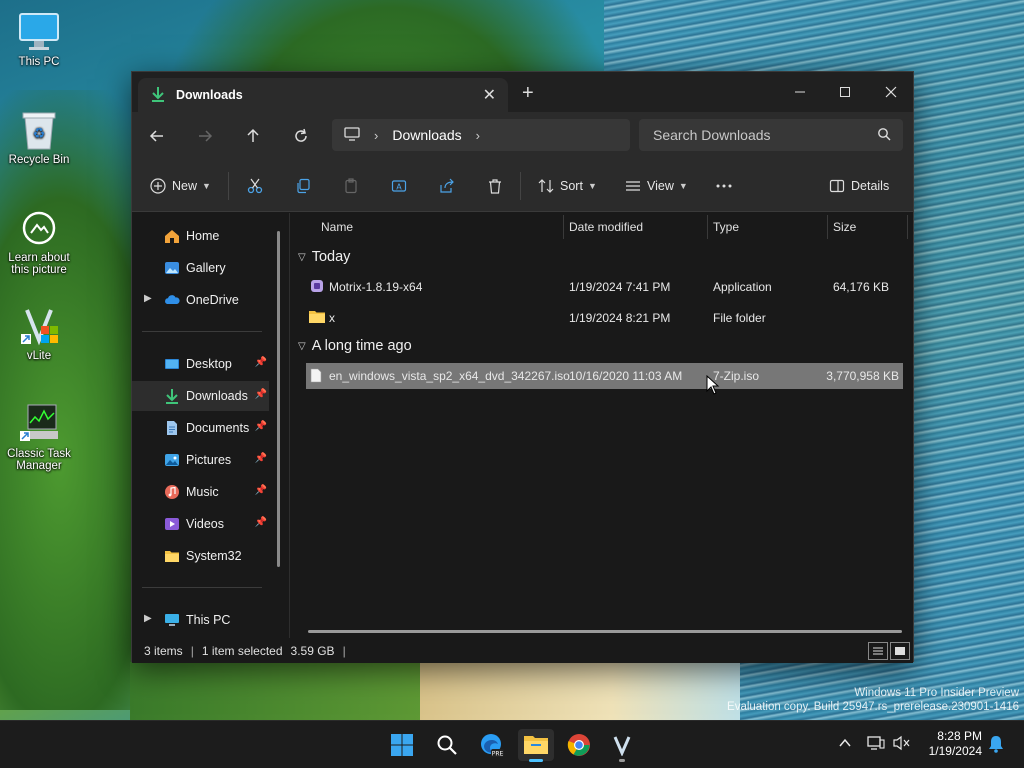 The width and height of the screenshot is (1024, 768). I want to click on notification-button, so click(996, 745).